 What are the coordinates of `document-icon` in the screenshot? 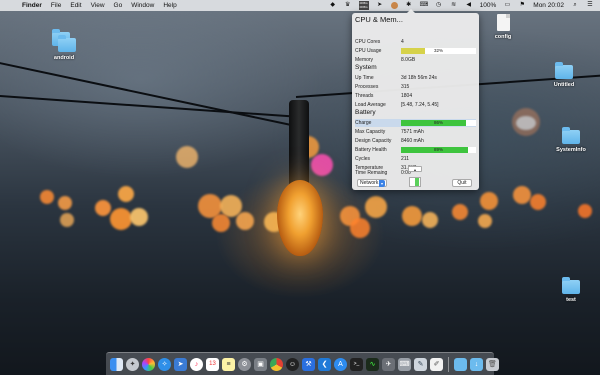 It's located at (503, 22).